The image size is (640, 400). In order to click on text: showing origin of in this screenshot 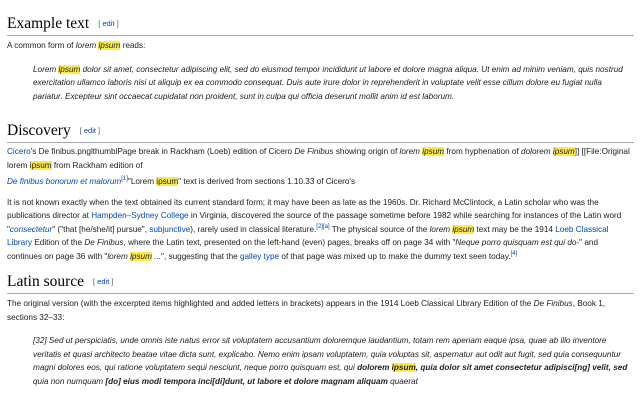, I will do `click(366, 151)`.